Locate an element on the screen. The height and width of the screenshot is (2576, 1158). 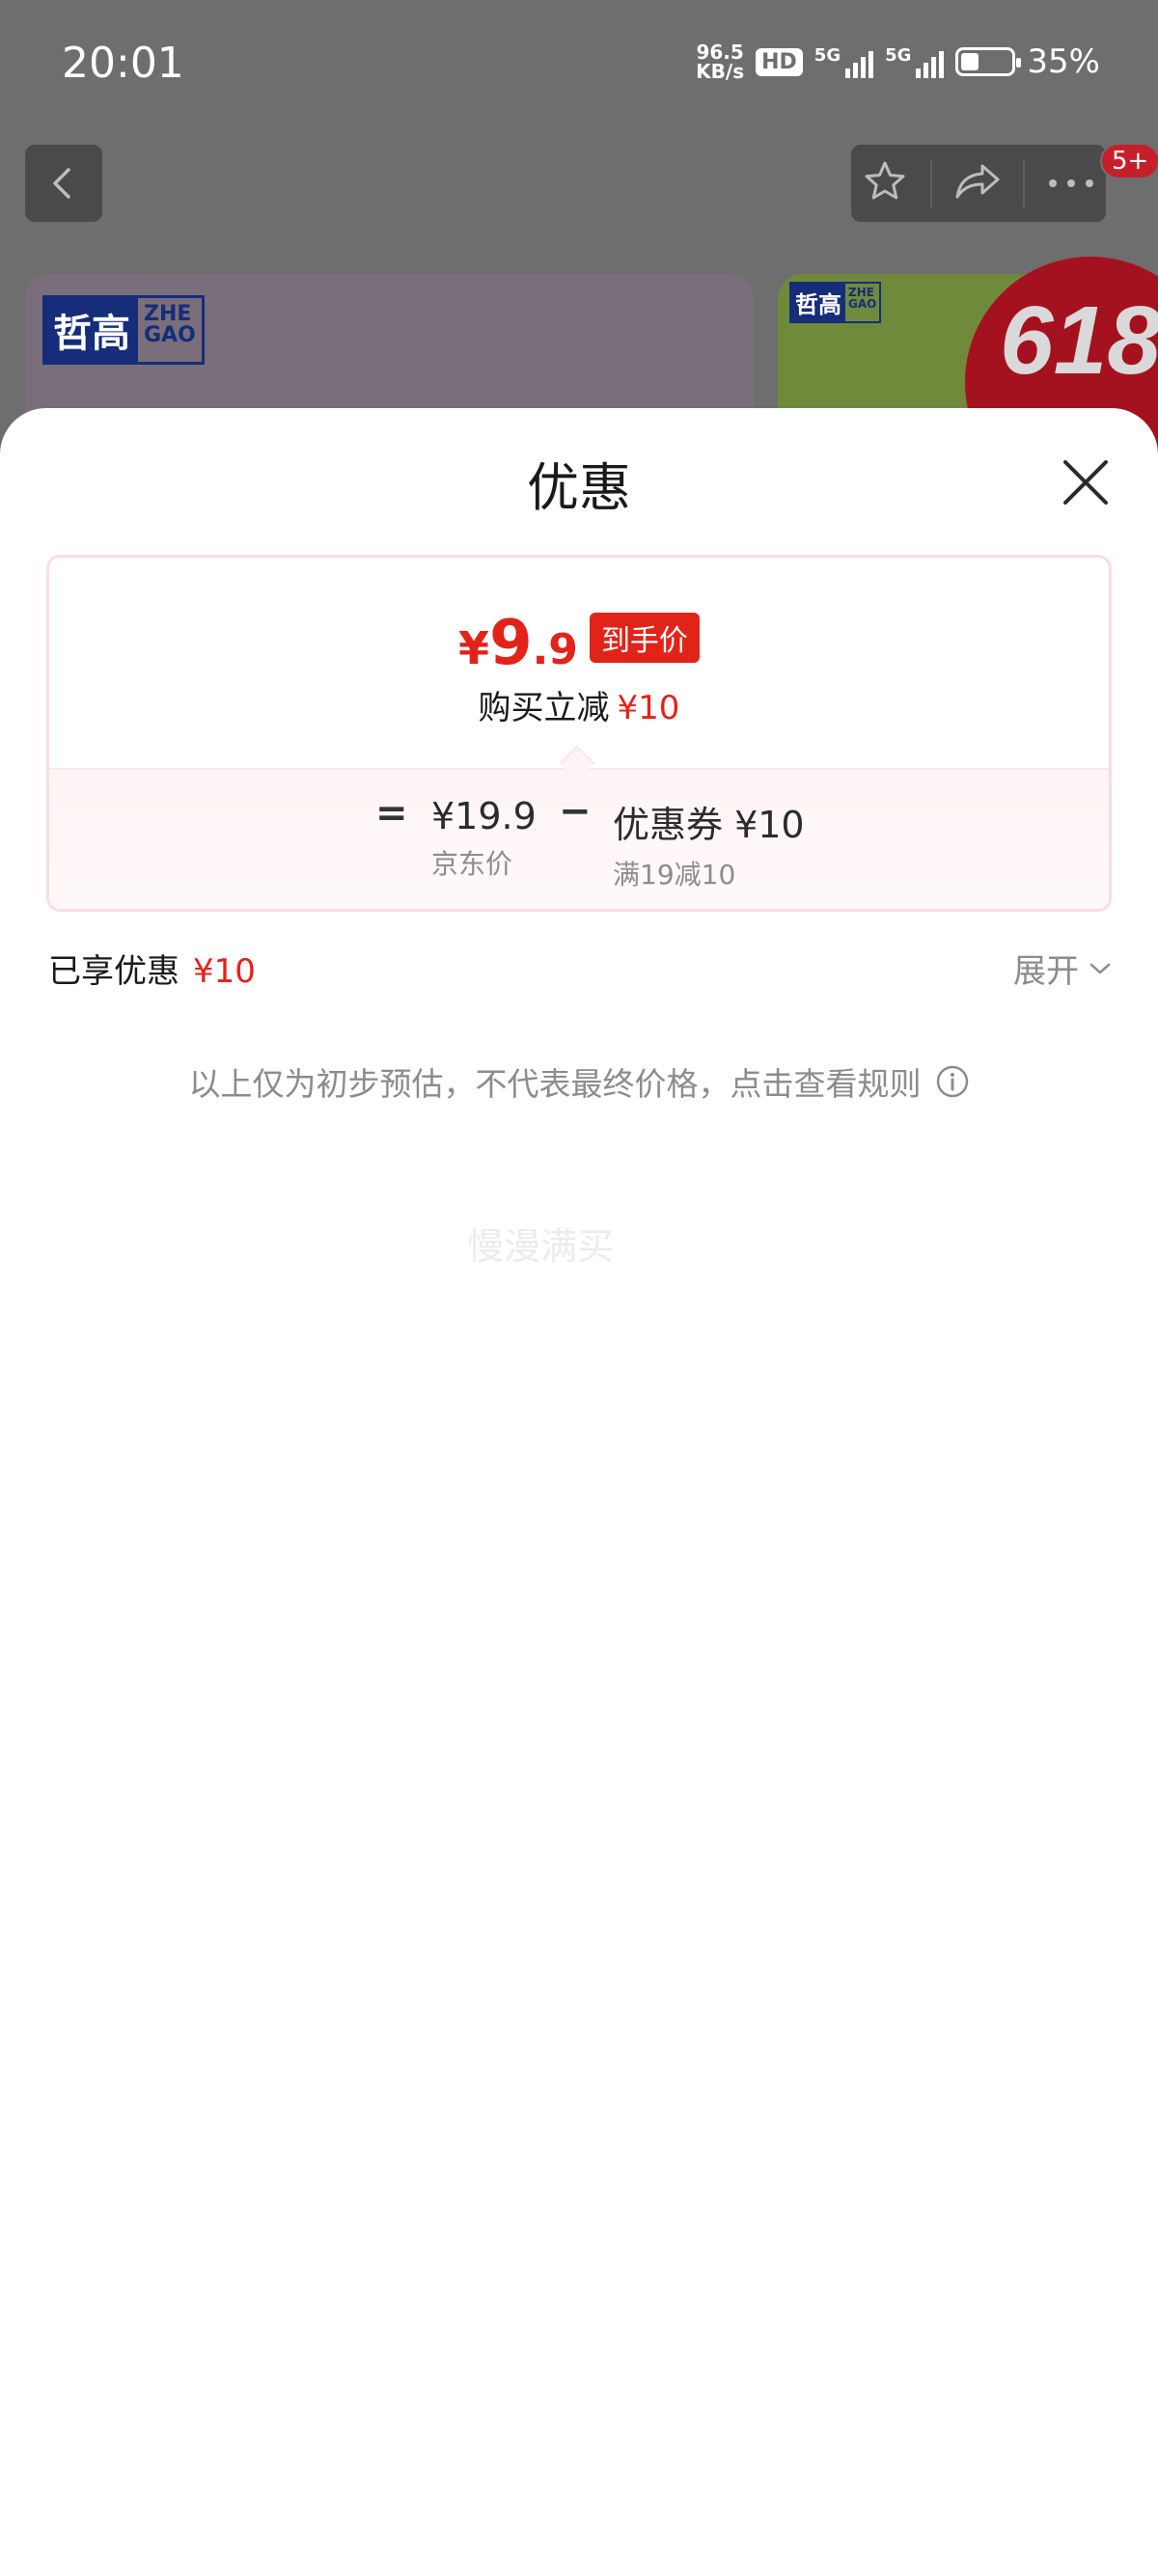
expand-button: 展开 is located at coordinates (1062, 969).